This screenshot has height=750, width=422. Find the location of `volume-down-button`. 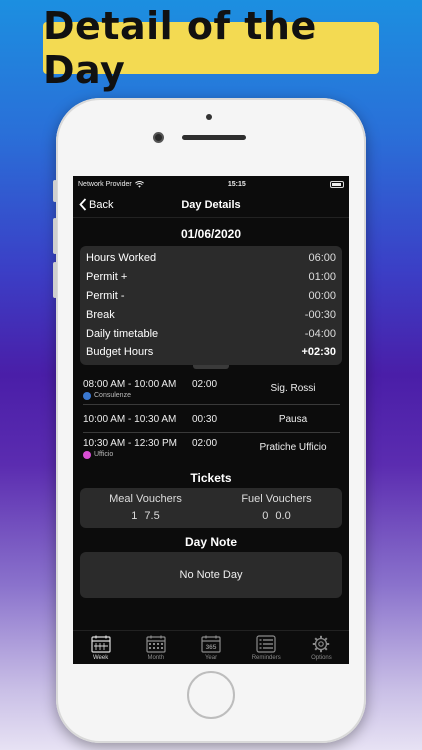

volume-down-button is located at coordinates (55, 280).